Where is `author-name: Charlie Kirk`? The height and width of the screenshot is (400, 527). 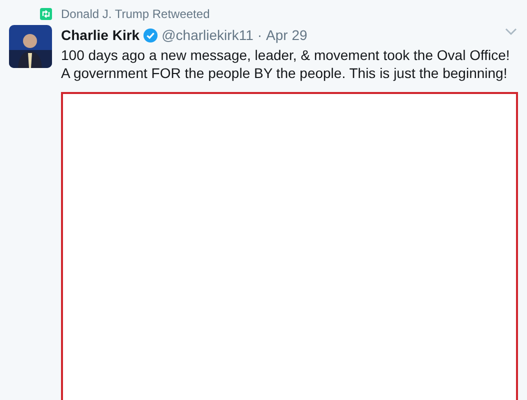
author-name: Charlie Kirk is located at coordinates (100, 35).